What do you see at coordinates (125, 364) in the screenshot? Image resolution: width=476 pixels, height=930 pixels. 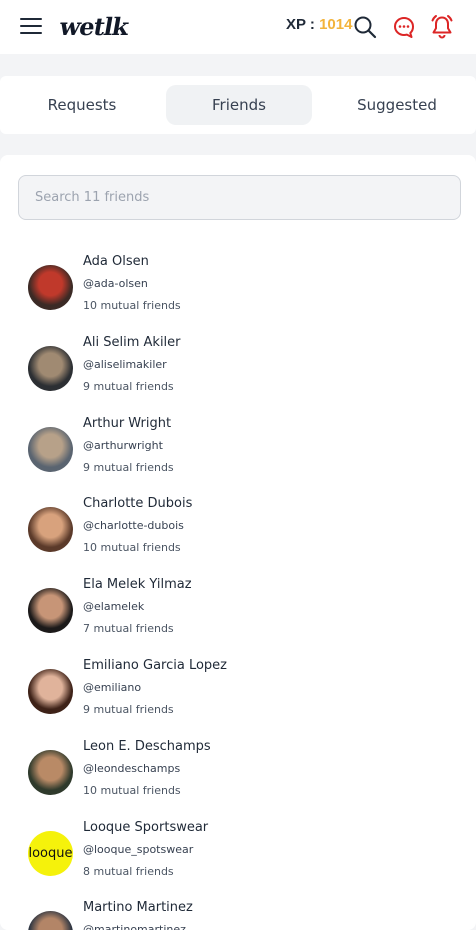 I see `friend-username: @aliselimakiler` at bounding box center [125, 364].